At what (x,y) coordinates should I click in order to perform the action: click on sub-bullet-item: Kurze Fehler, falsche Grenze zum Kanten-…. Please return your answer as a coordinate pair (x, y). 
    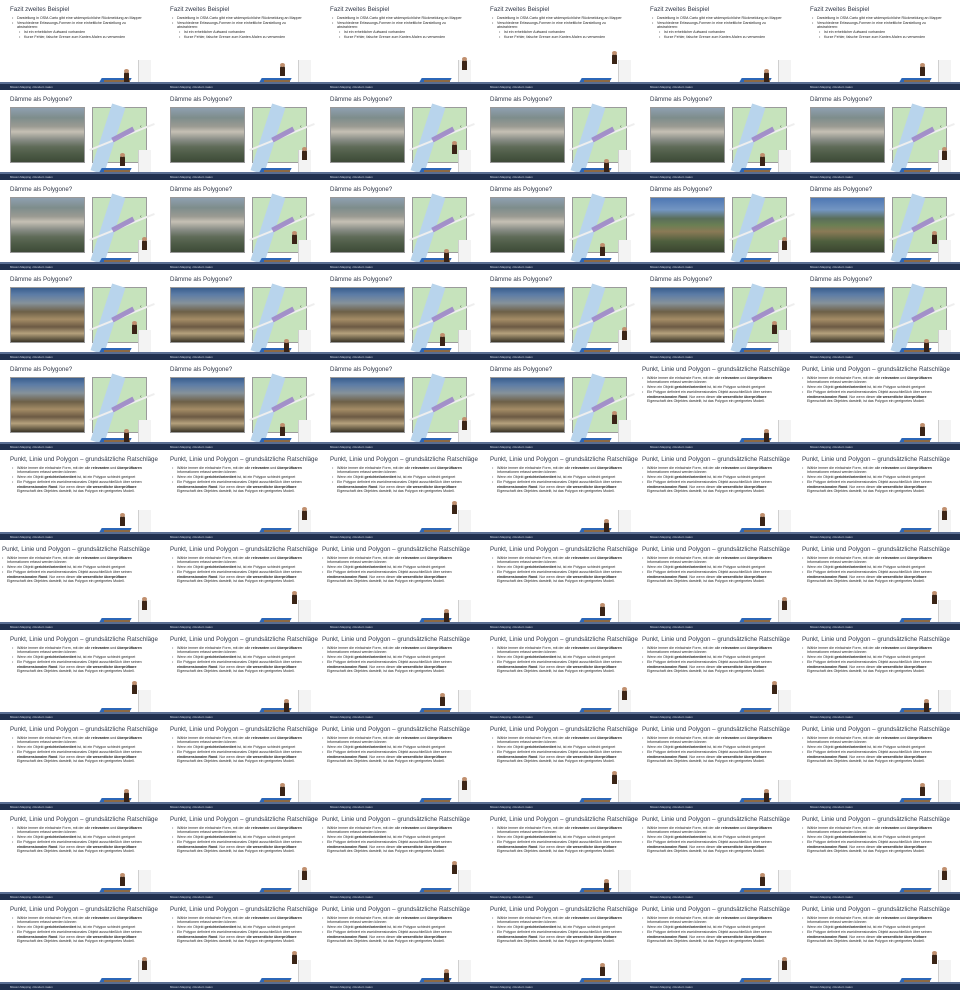
    Looking at the image, I should click on (879, 37).